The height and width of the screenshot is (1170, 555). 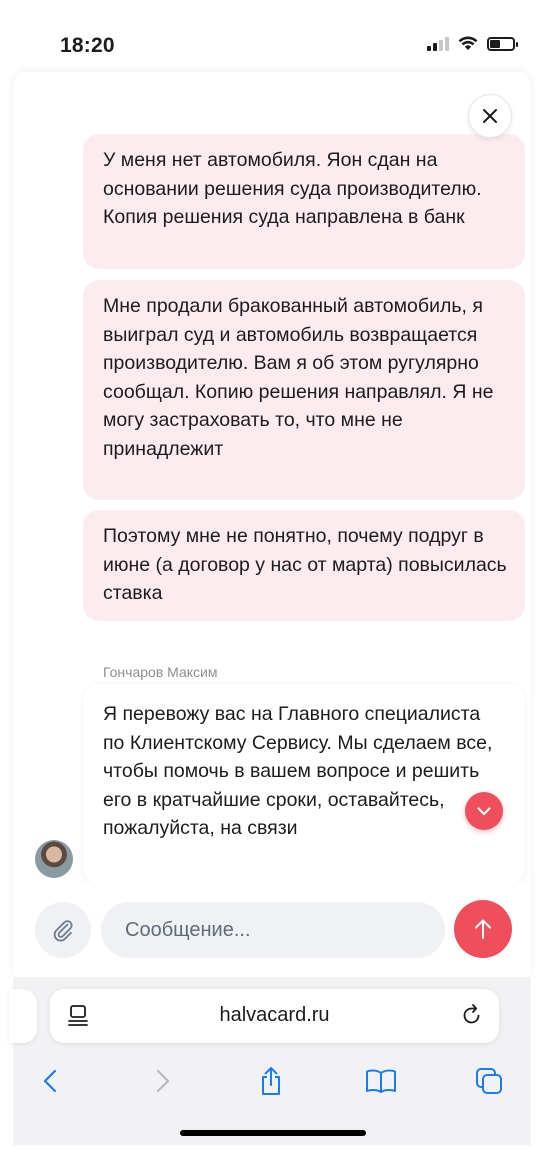 What do you see at coordinates (54, 859) in the screenshot?
I see `agent-avatar` at bounding box center [54, 859].